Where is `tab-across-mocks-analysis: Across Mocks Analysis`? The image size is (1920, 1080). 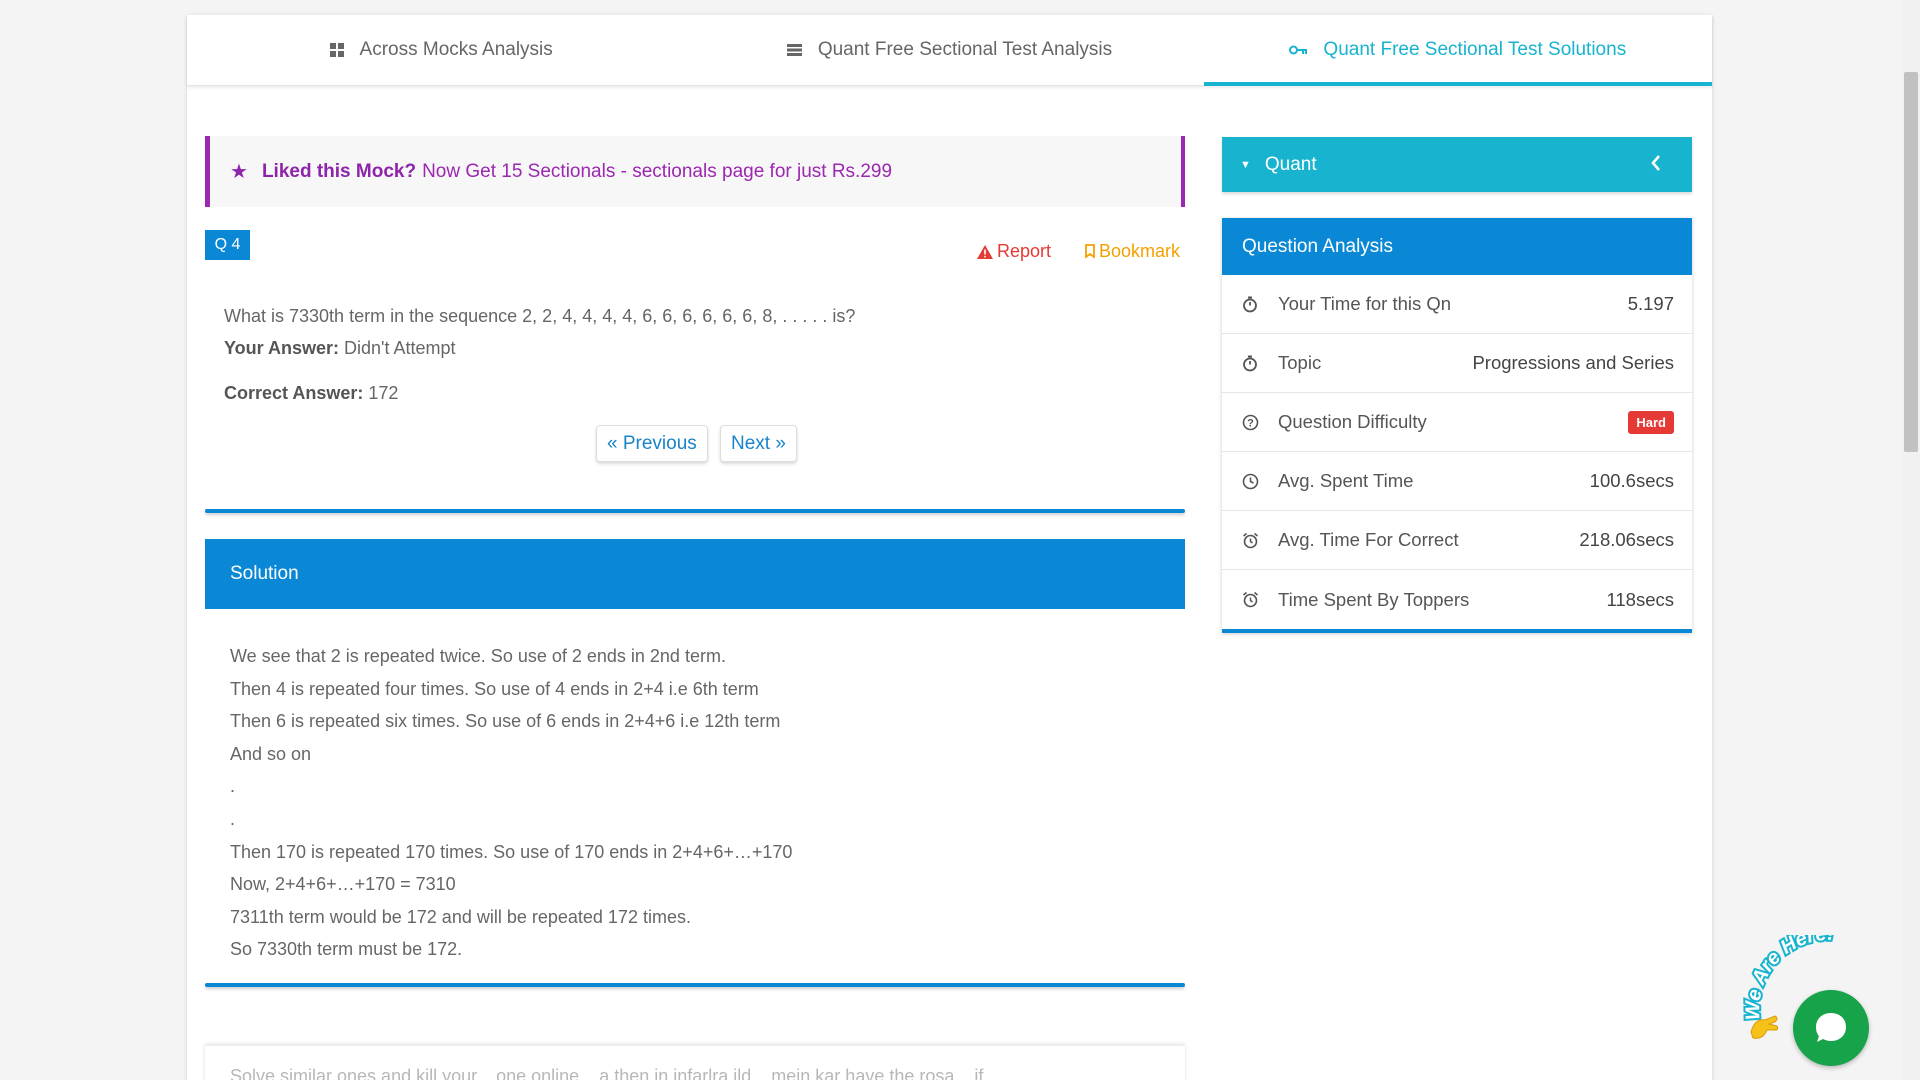
tab-across-mocks-analysis: Across Mocks Analysis is located at coordinates (441, 50).